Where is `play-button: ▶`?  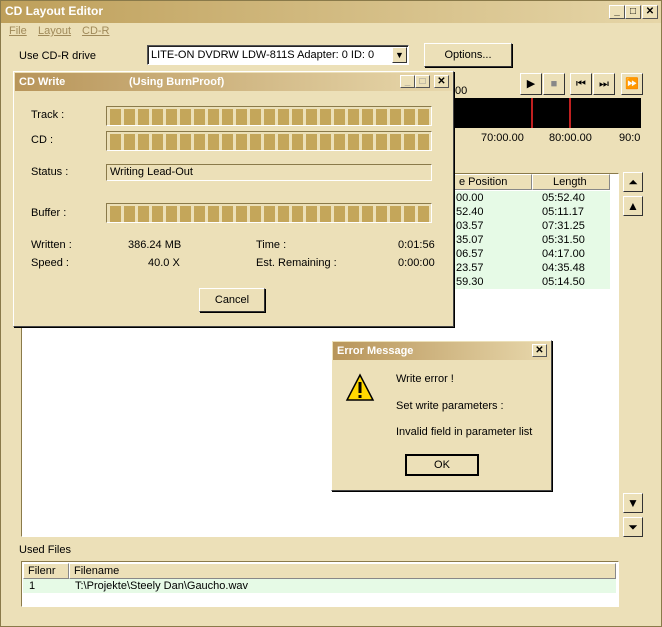 play-button: ▶ is located at coordinates (531, 84).